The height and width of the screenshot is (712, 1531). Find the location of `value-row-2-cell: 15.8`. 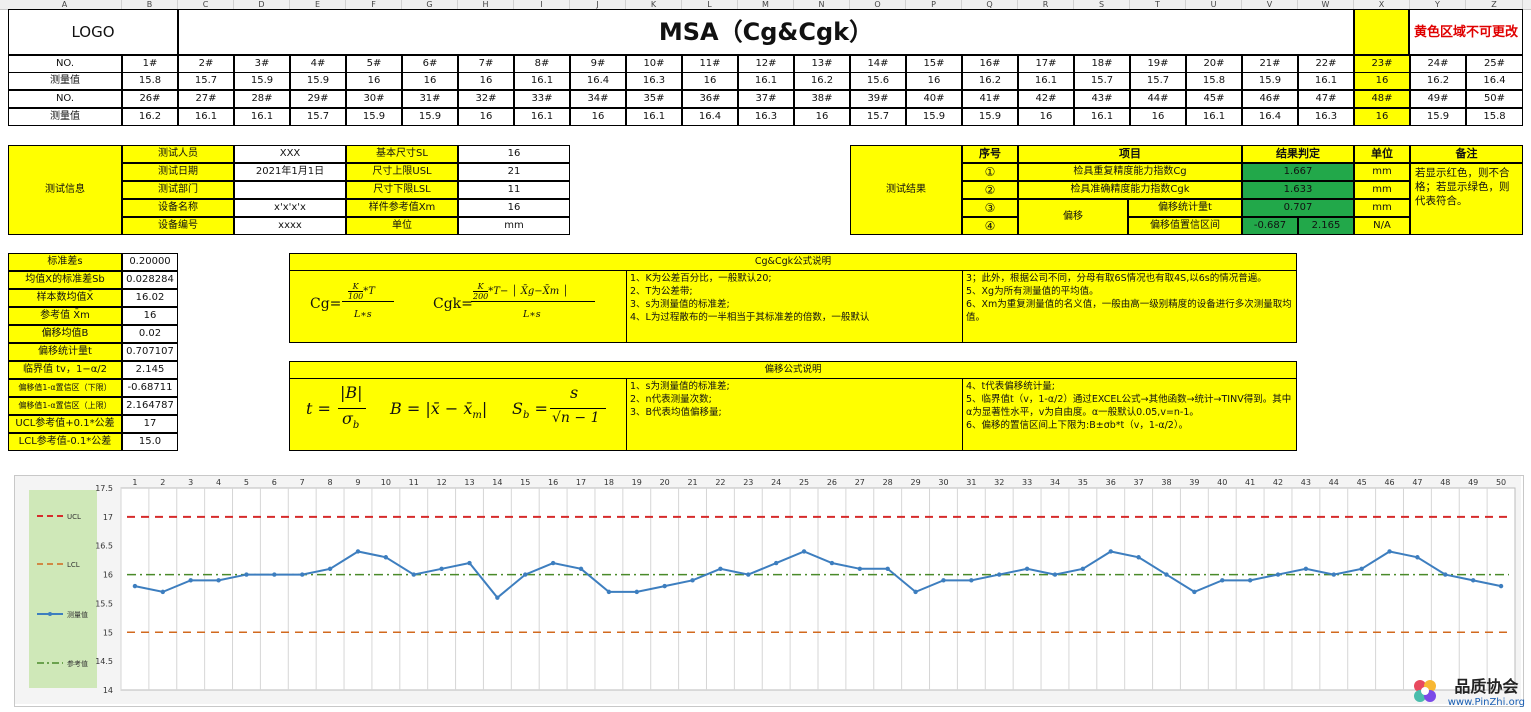

value-row-2-cell: 15.8 is located at coordinates (1494, 117).